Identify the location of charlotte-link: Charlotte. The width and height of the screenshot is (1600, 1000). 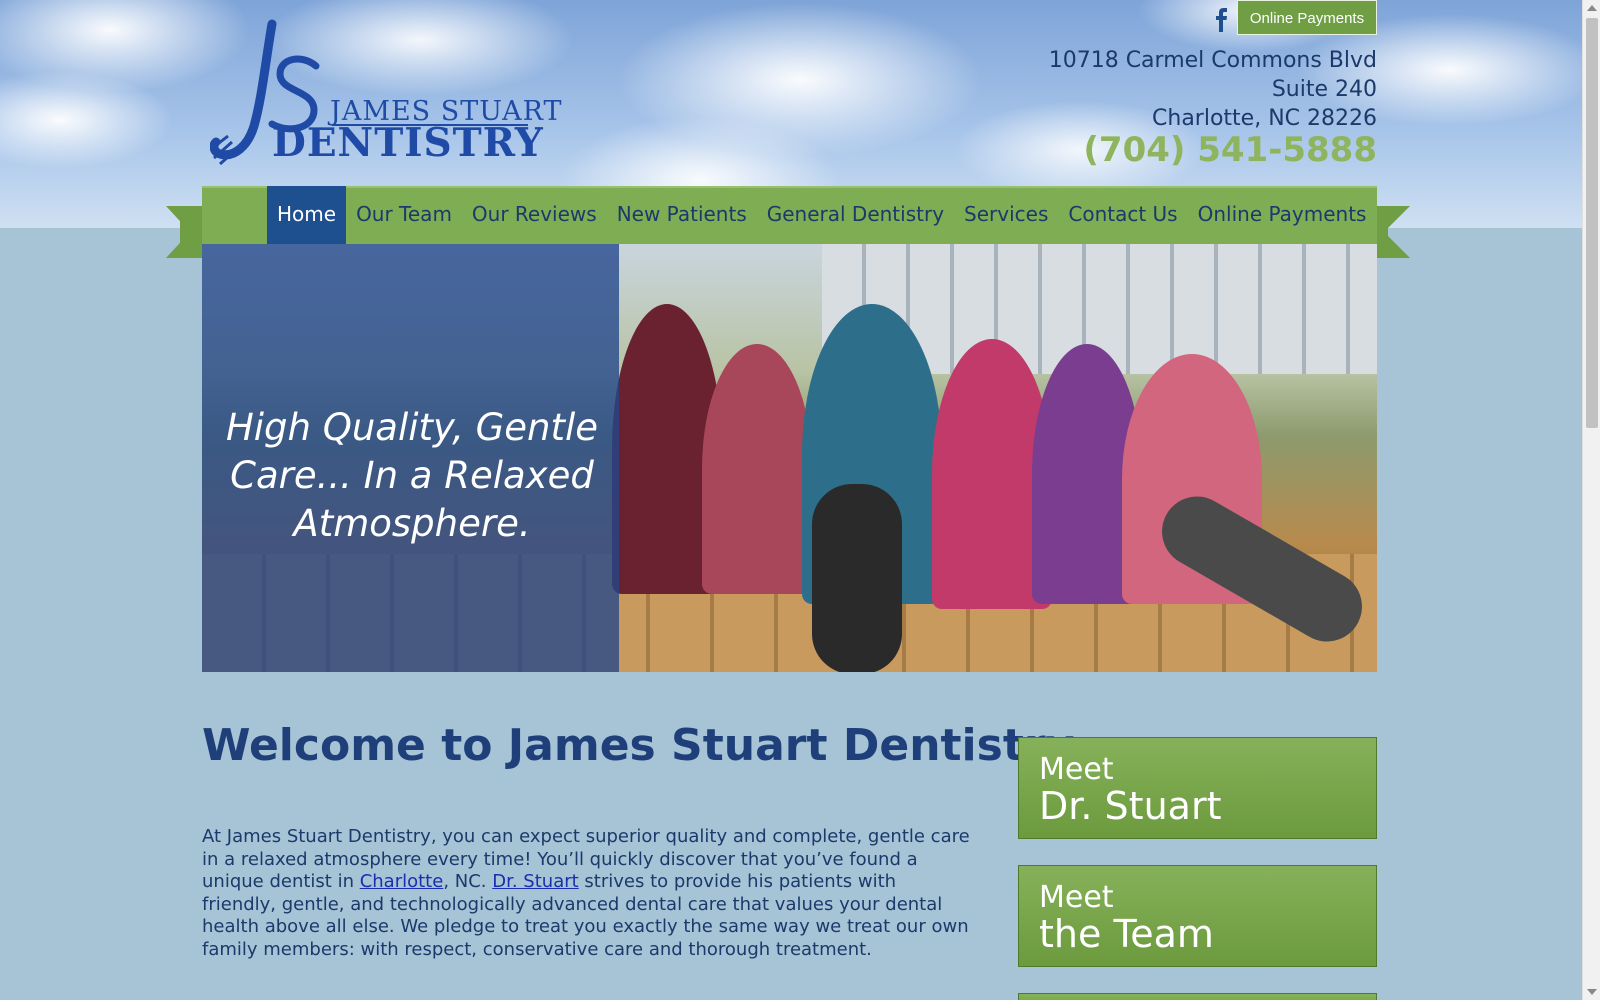
(402, 881).